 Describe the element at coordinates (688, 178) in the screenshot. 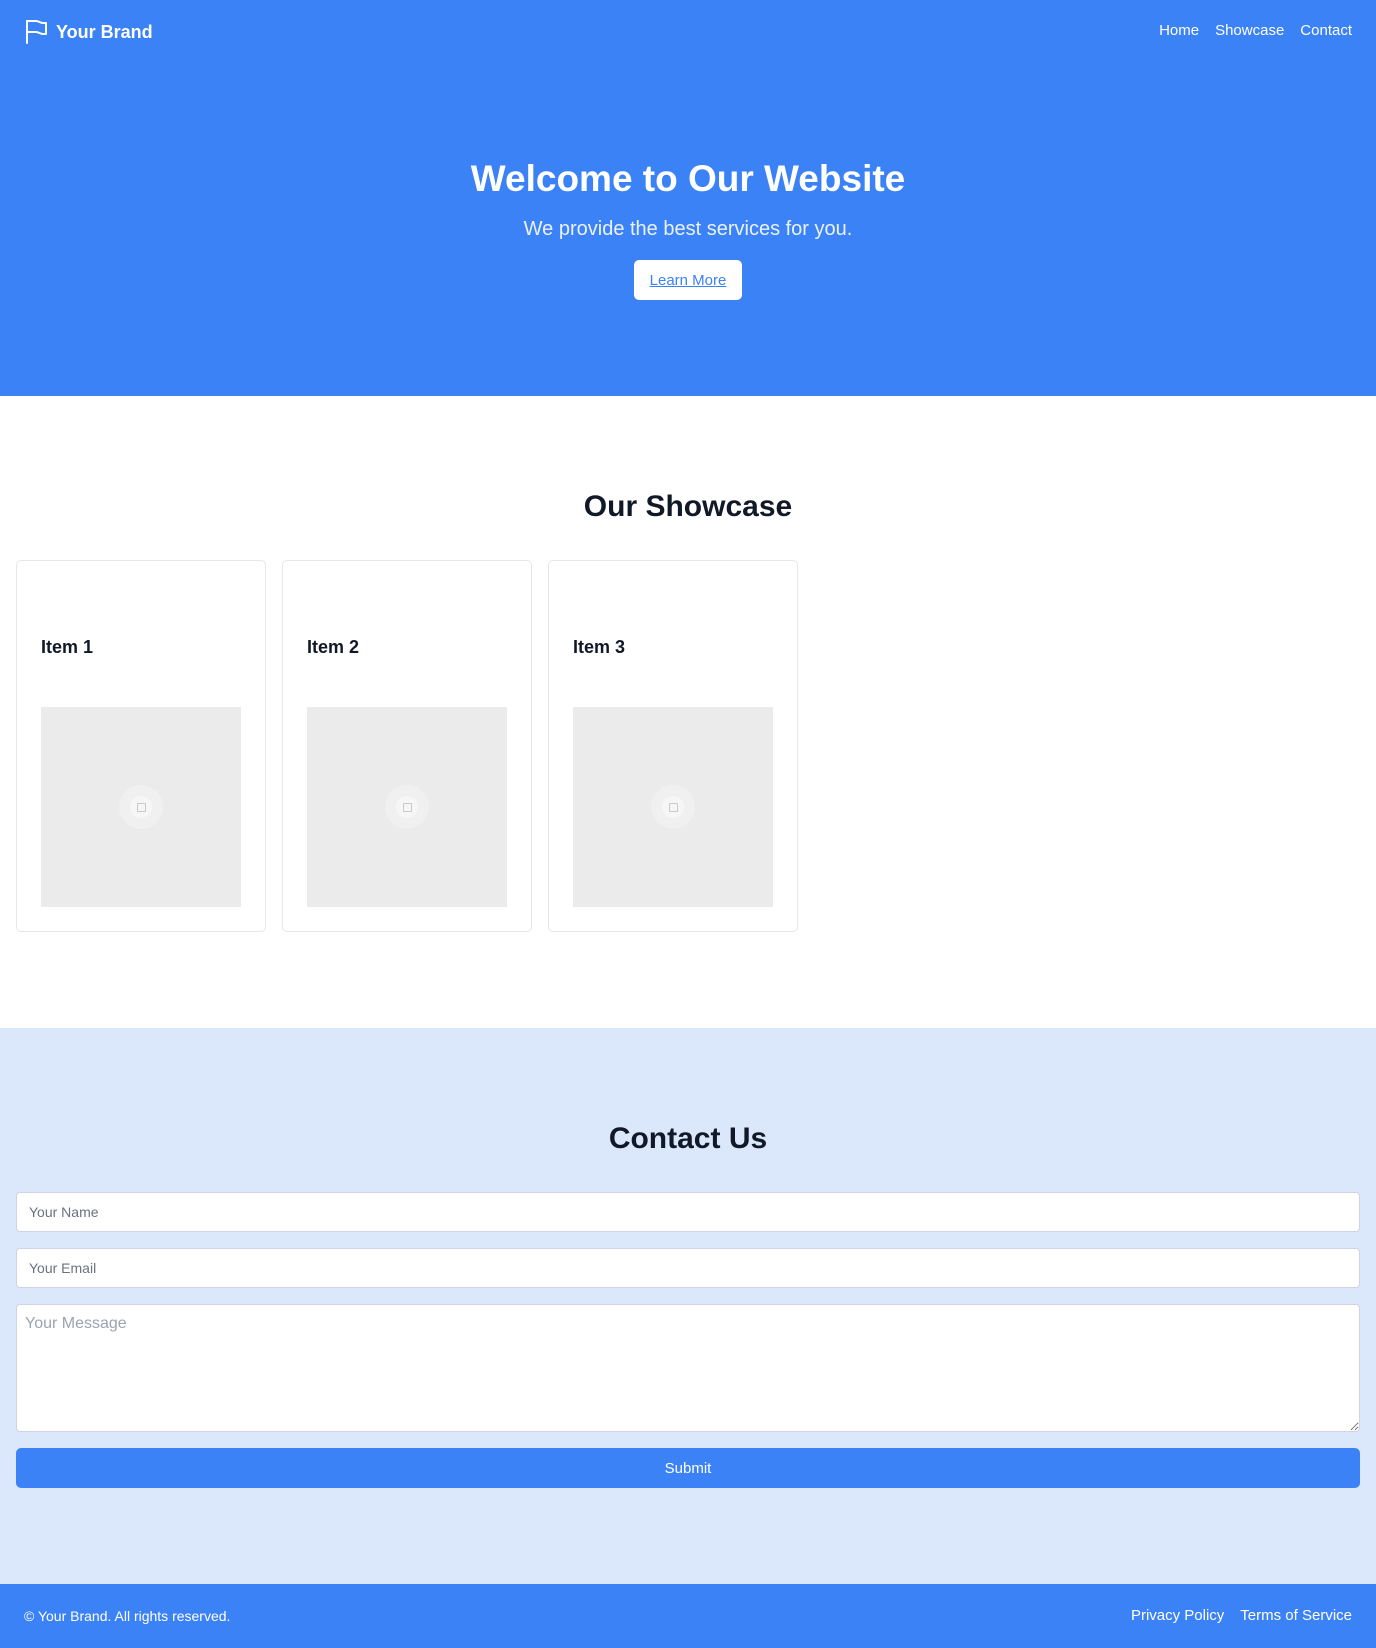

I see `hero-title: Welcome to Our Website` at that location.